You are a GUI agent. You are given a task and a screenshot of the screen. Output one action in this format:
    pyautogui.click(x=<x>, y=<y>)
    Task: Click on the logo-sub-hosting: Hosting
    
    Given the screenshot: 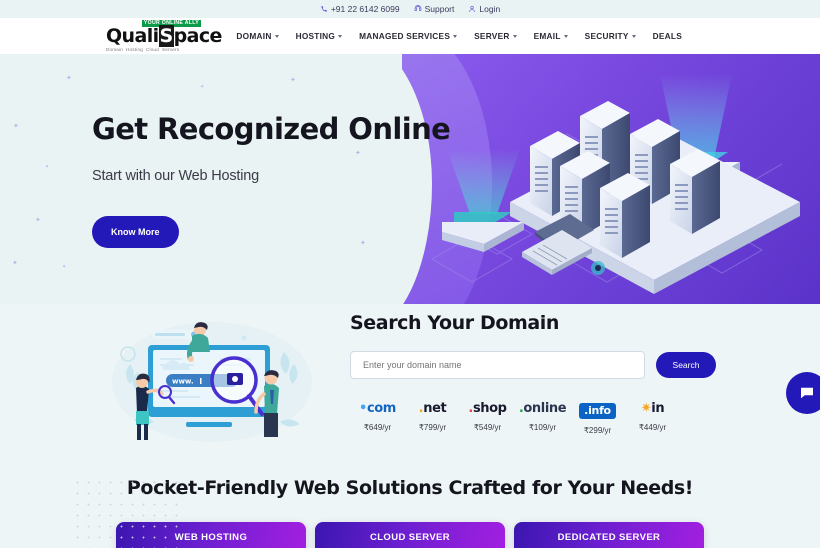 What is the action you would take?
    pyautogui.click(x=135, y=49)
    